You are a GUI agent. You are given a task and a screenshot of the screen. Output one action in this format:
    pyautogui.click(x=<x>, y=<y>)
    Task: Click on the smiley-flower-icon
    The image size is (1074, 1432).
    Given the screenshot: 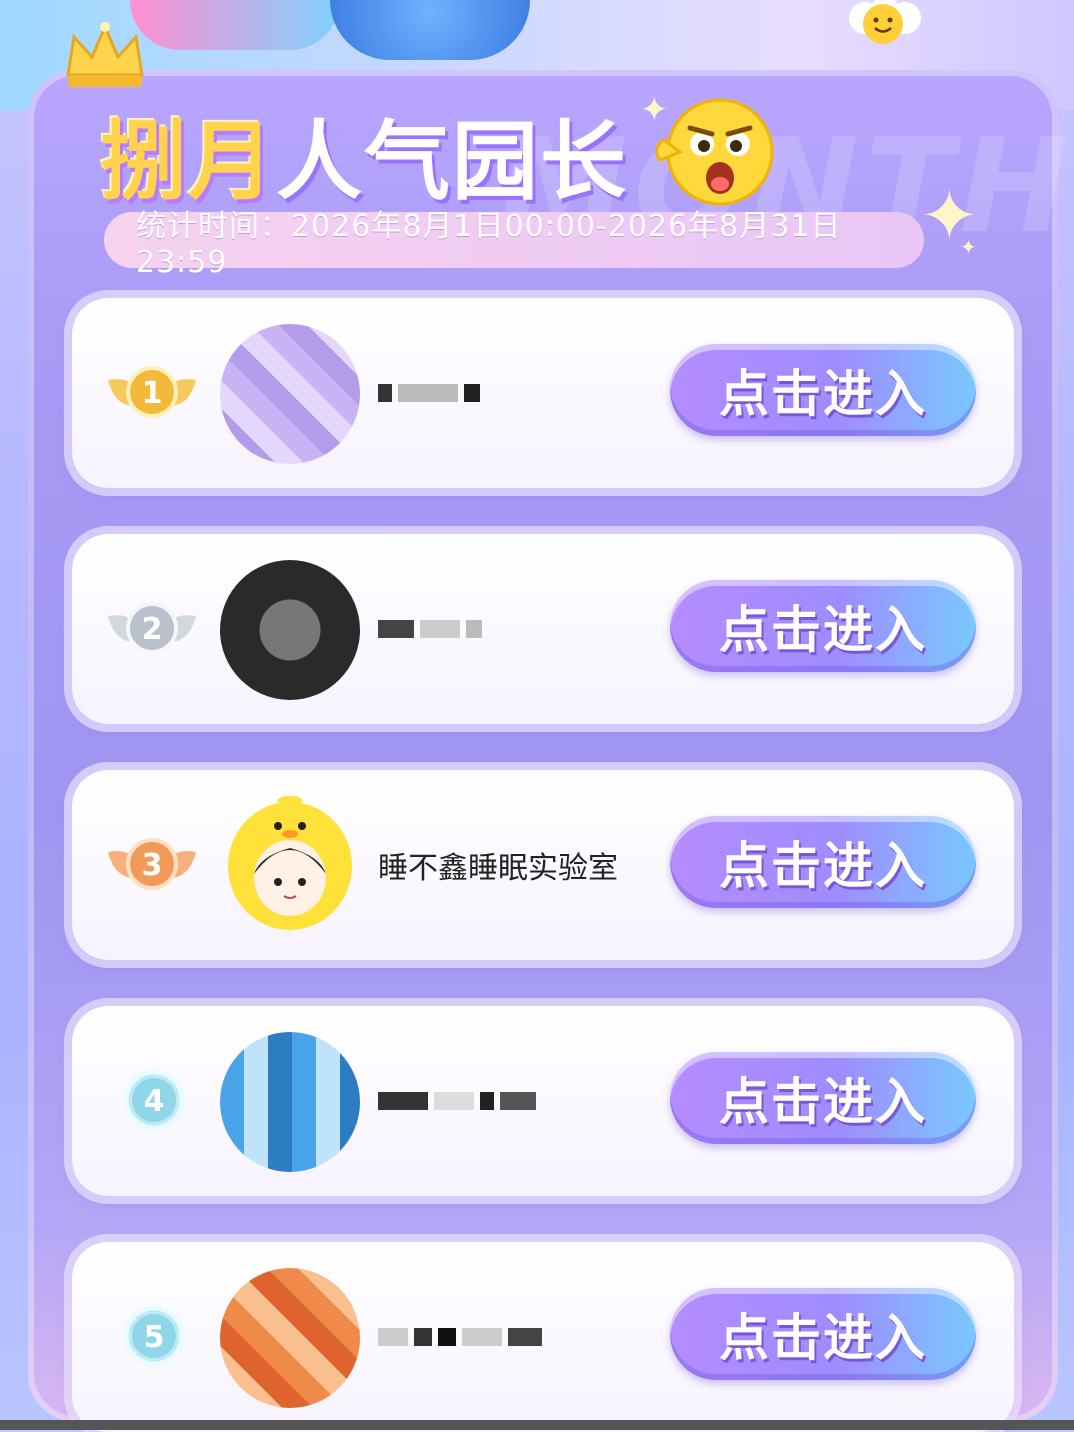 What is the action you would take?
    pyautogui.click(x=885, y=22)
    